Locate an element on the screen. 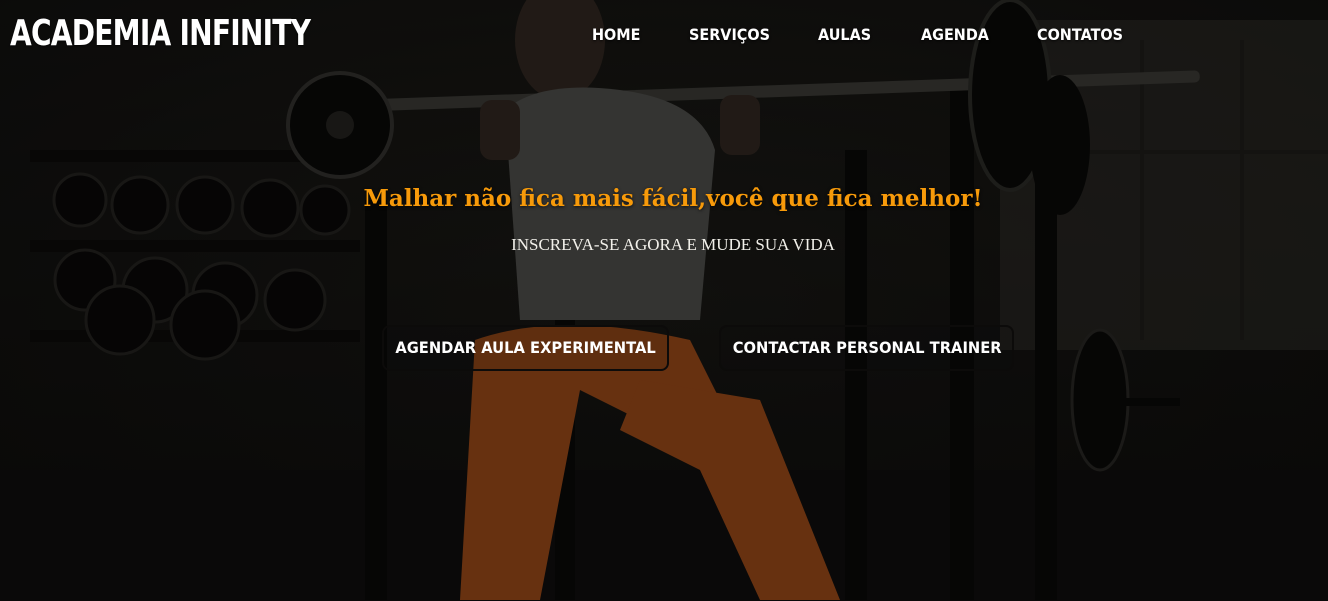  contact-personal-trainer-button: CONTACTAR PERSONAL TRAINER is located at coordinates (866, 348).